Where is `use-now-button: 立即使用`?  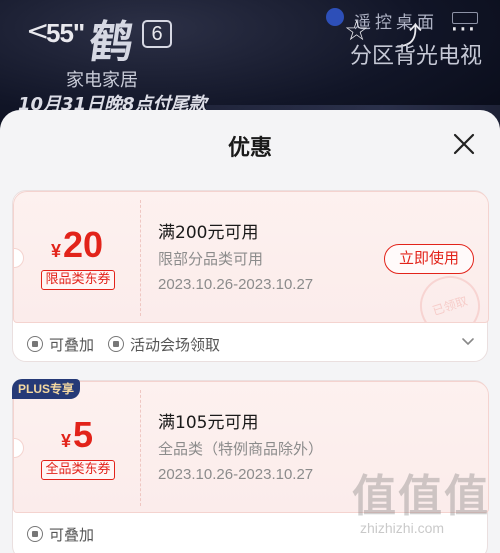 use-now-button: 立即使用 is located at coordinates (429, 259).